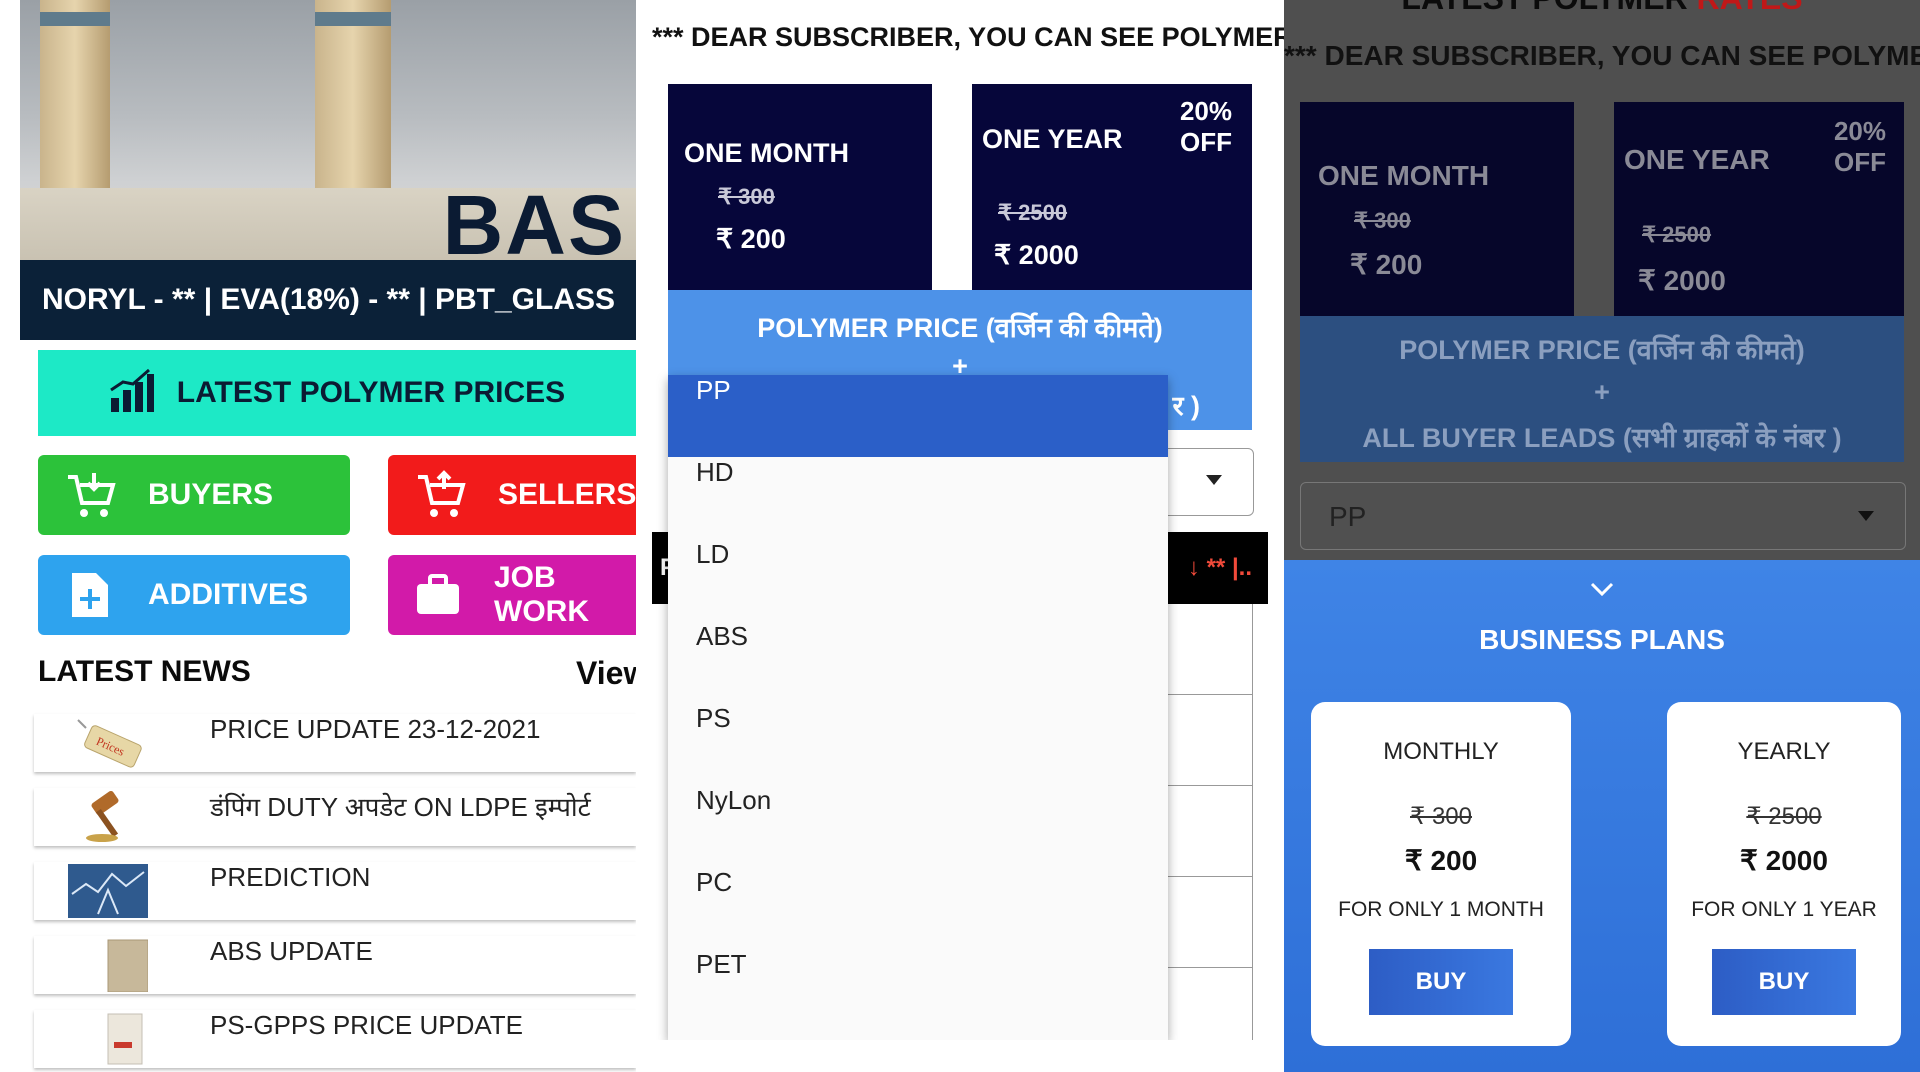 The width and height of the screenshot is (1920, 1072). I want to click on cart-upload-icon, so click(440, 495).